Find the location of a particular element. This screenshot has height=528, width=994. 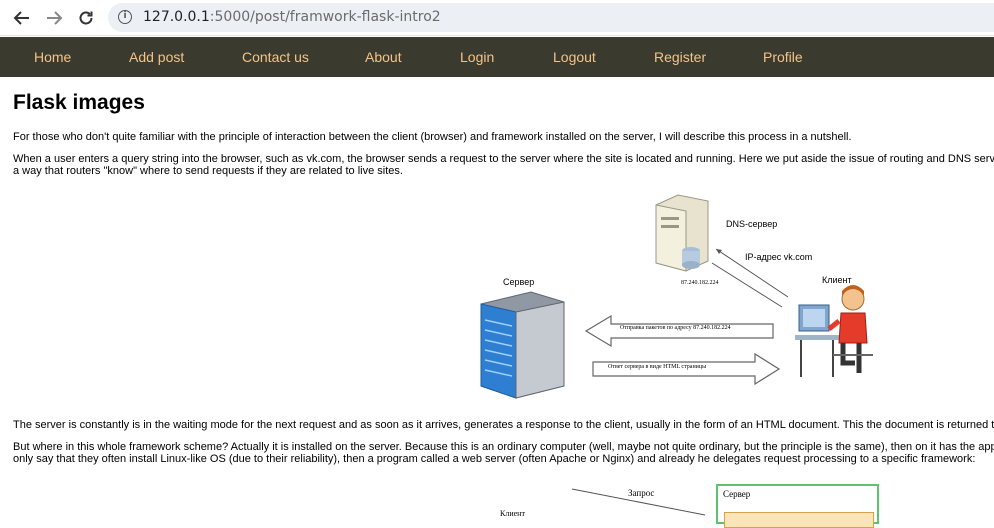

request-label: Запрос is located at coordinates (641, 493).